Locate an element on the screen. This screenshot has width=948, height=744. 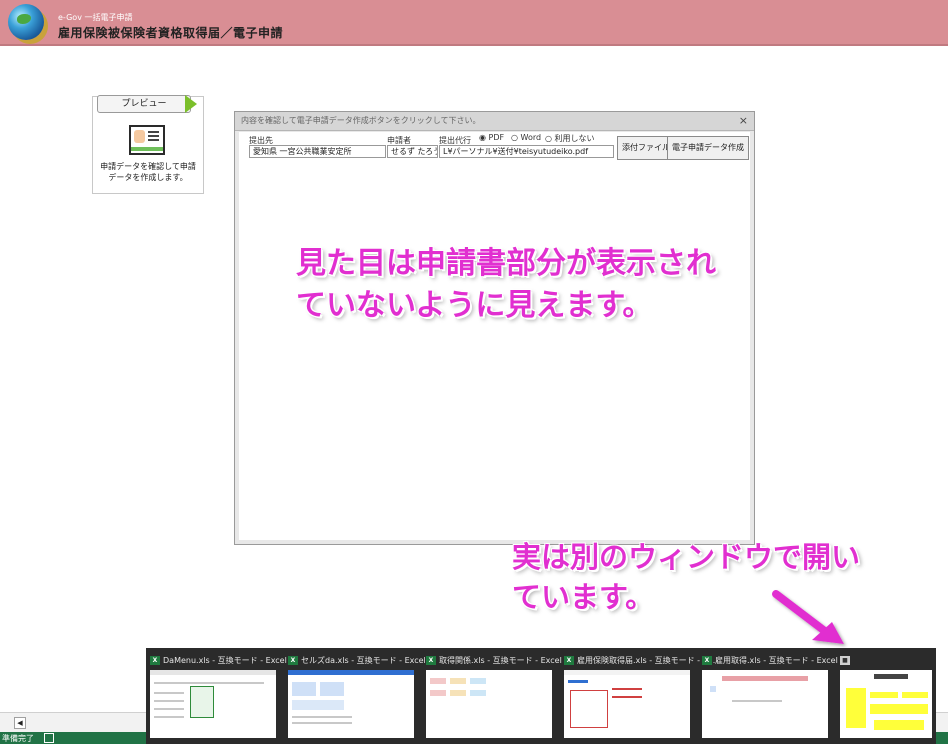
thumb-title: 取得関係.xls - 互換モード - Excel is located at coordinates (500, 660).